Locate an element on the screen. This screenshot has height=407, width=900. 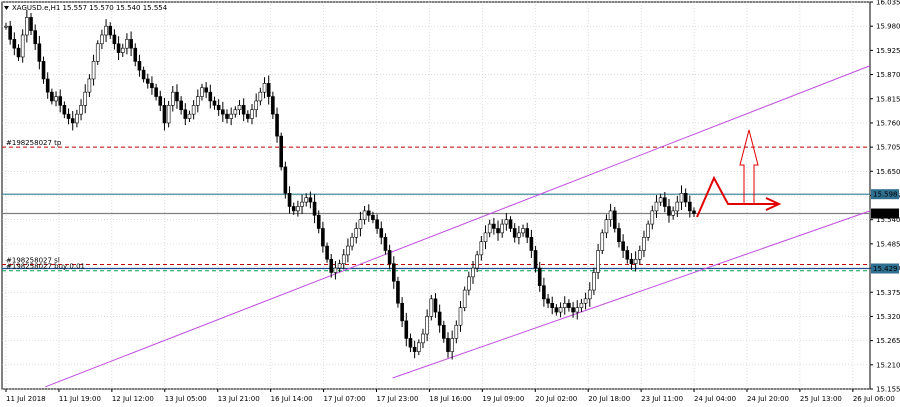
level-label: #198258027 tp is located at coordinates (34, 143).